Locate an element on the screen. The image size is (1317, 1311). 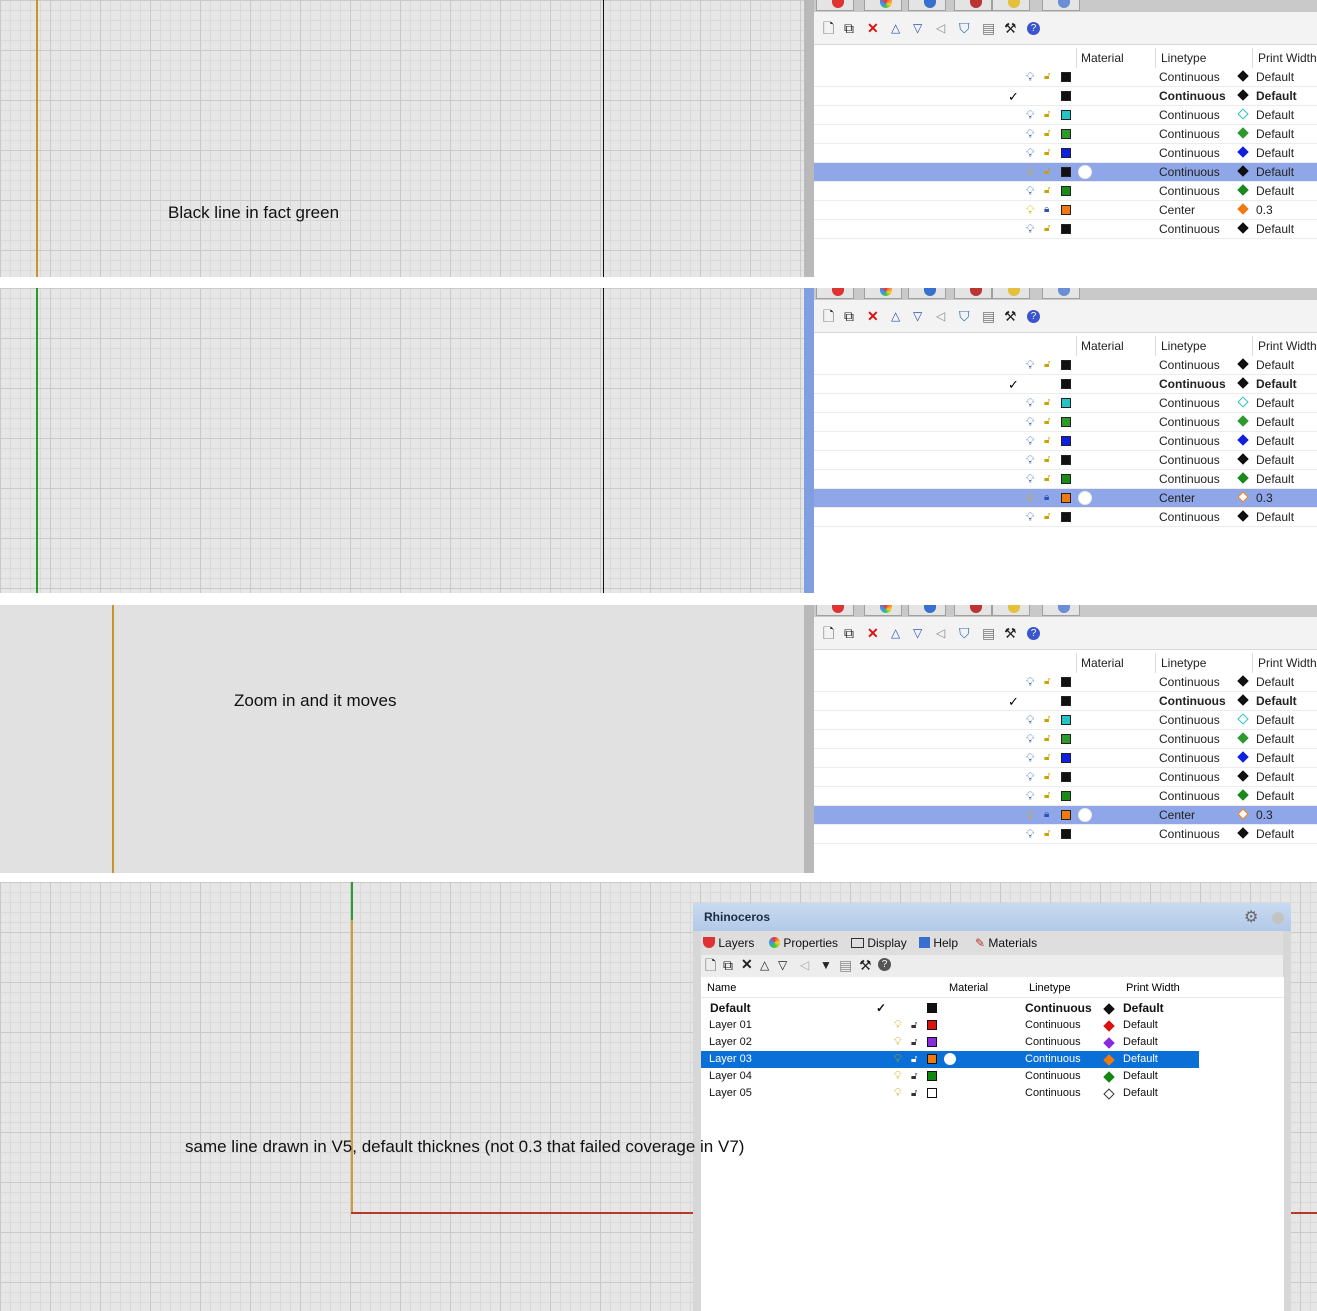
layer-row: 💡︎ 🔒︎ Center 0.3 is located at coordinates (1065, 815).